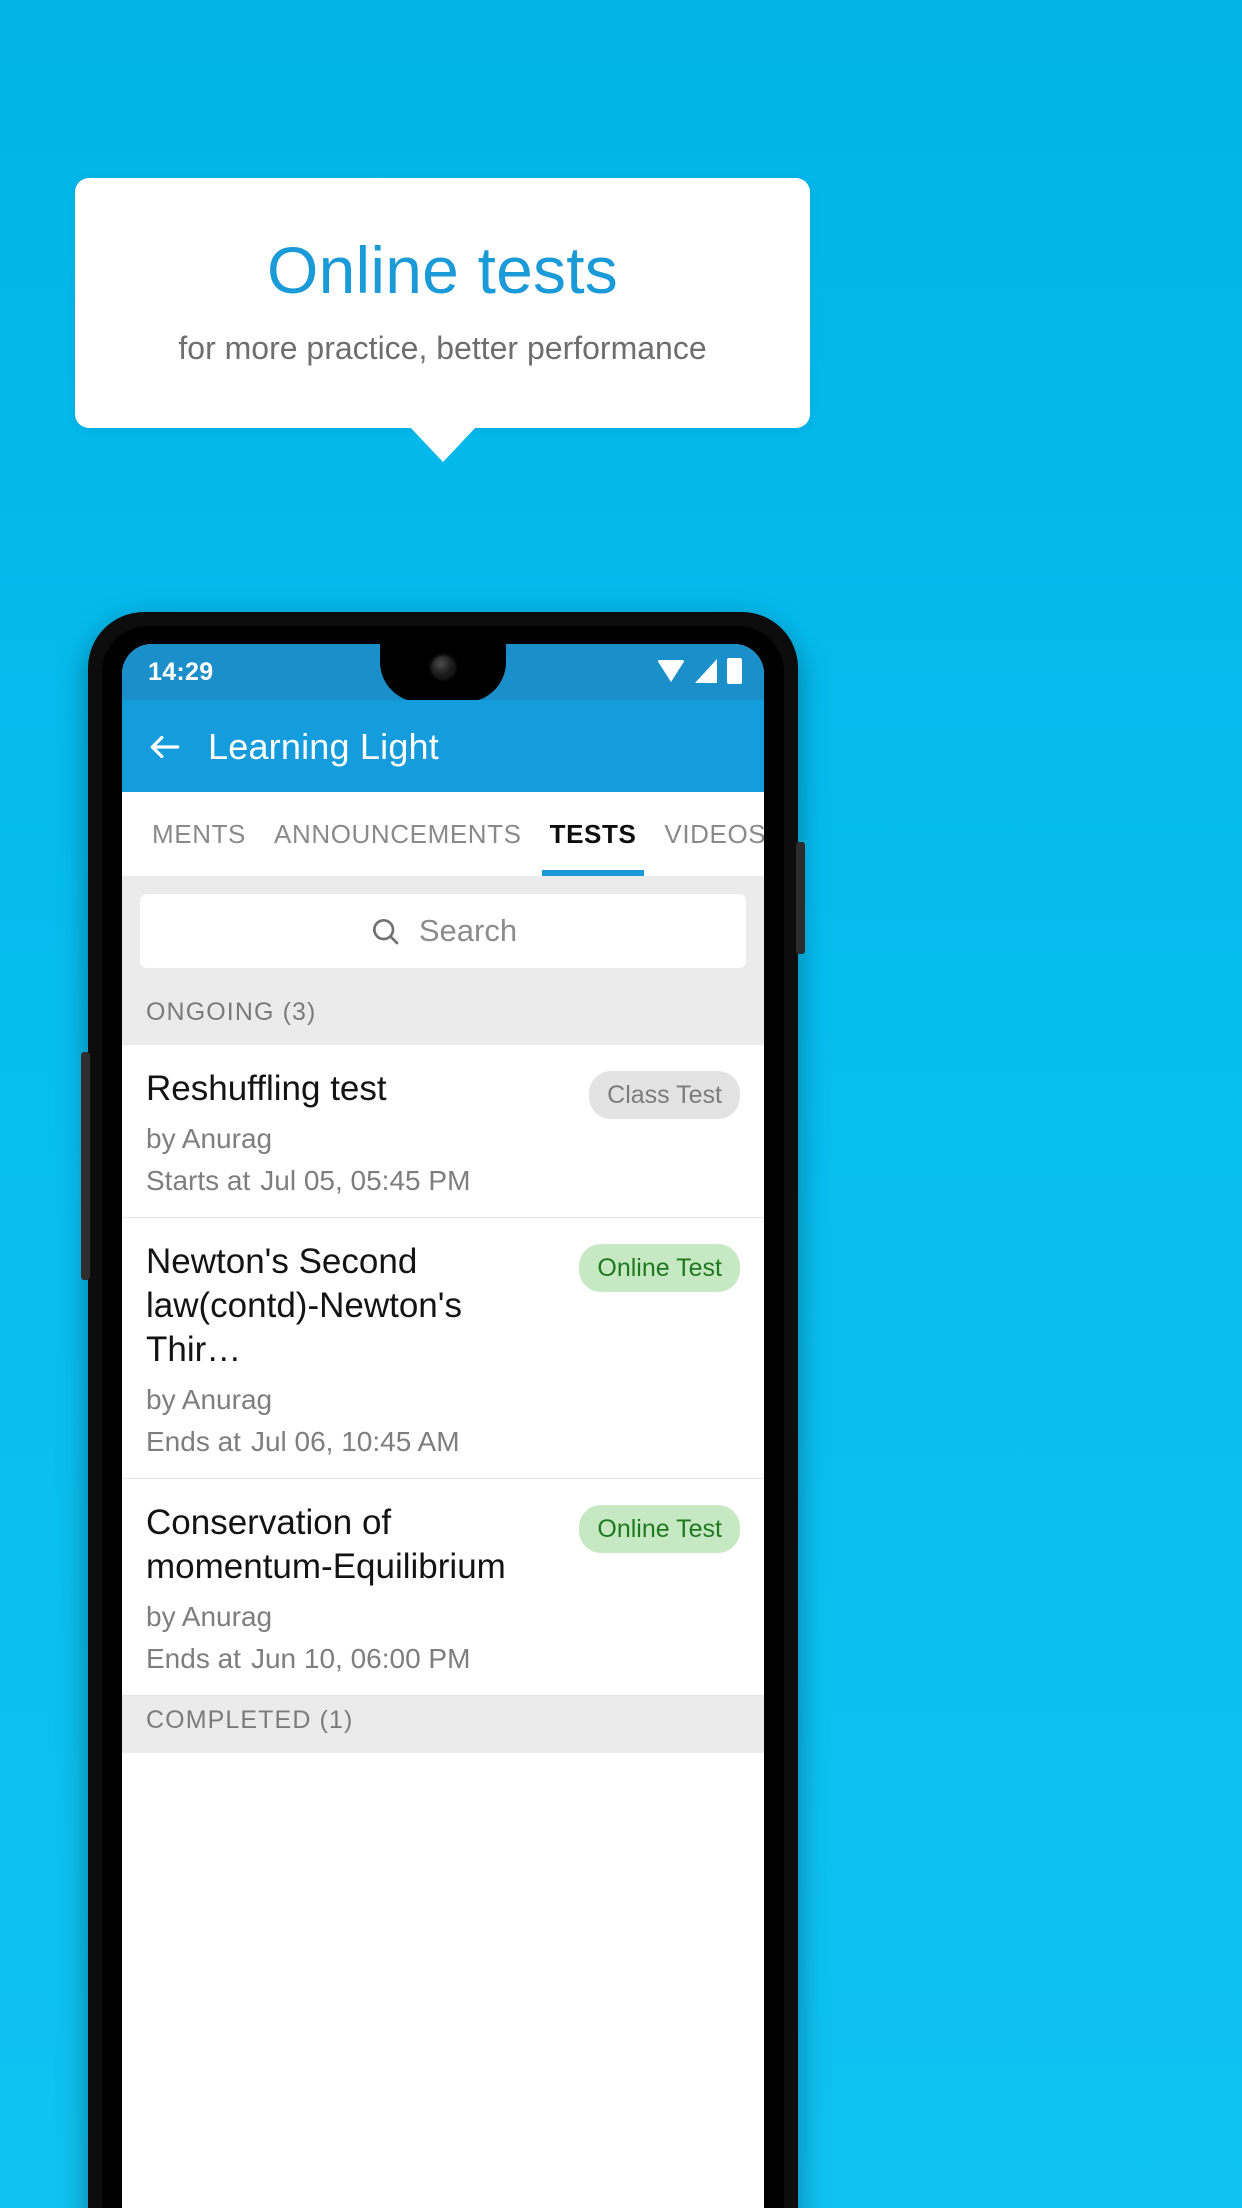 This screenshot has height=2208, width=1242. Describe the element at coordinates (266, 1088) in the screenshot. I see `test-title: Reshuffling test` at that location.